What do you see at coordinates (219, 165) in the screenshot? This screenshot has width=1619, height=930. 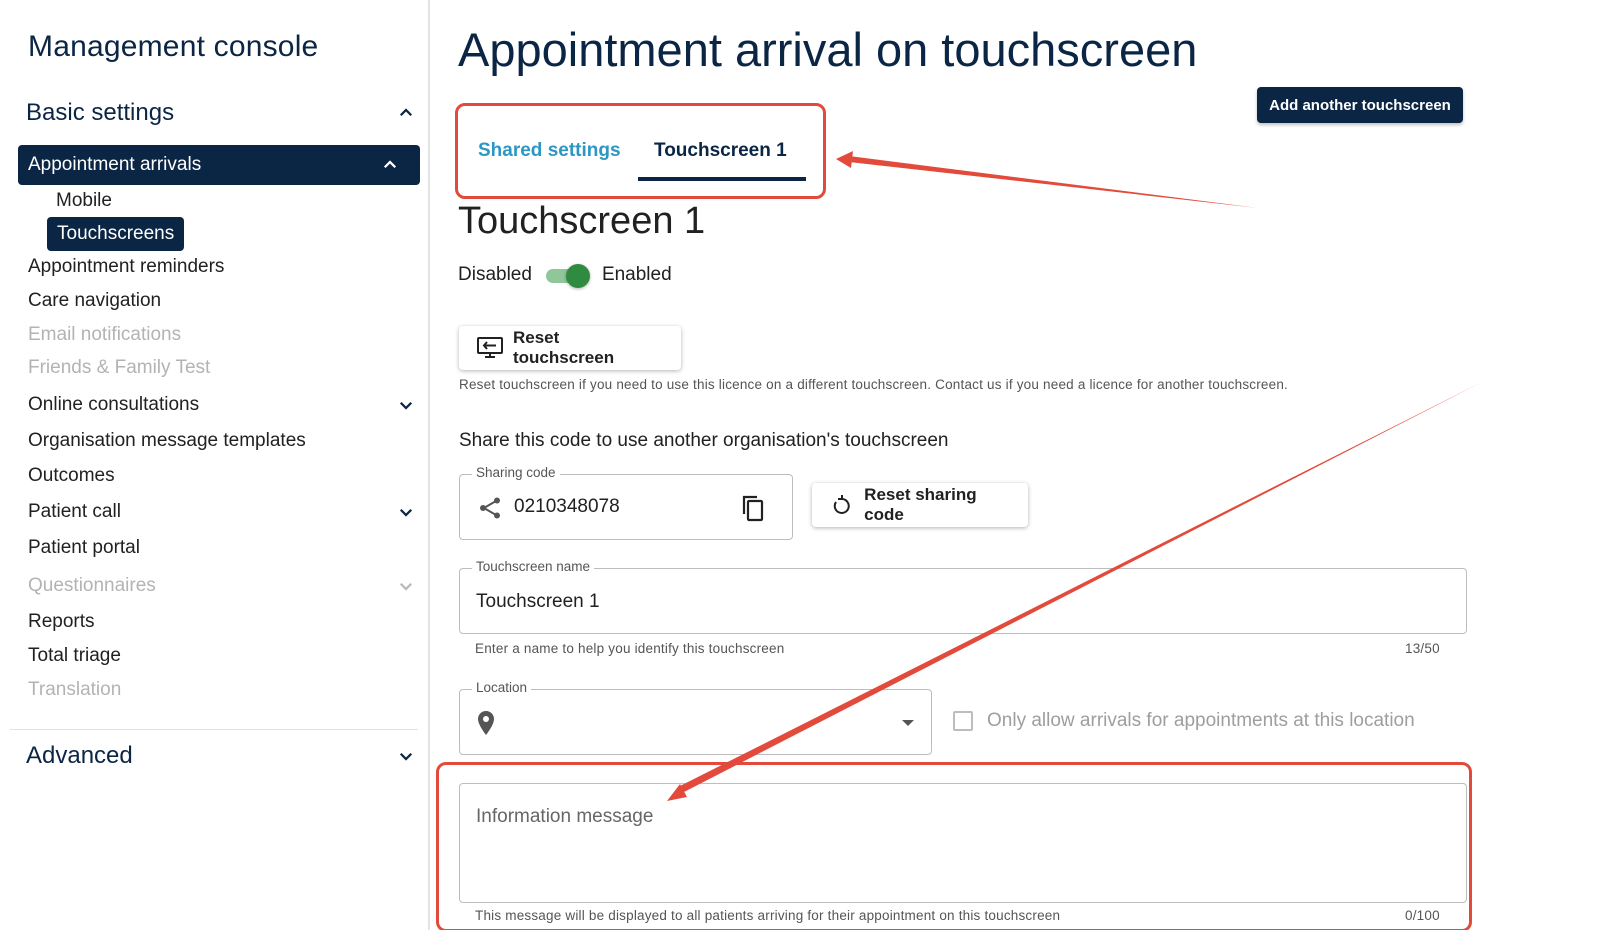 I see `sidebar-item-appointment-arrivals: Appointment arrivals` at bounding box center [219, 165].